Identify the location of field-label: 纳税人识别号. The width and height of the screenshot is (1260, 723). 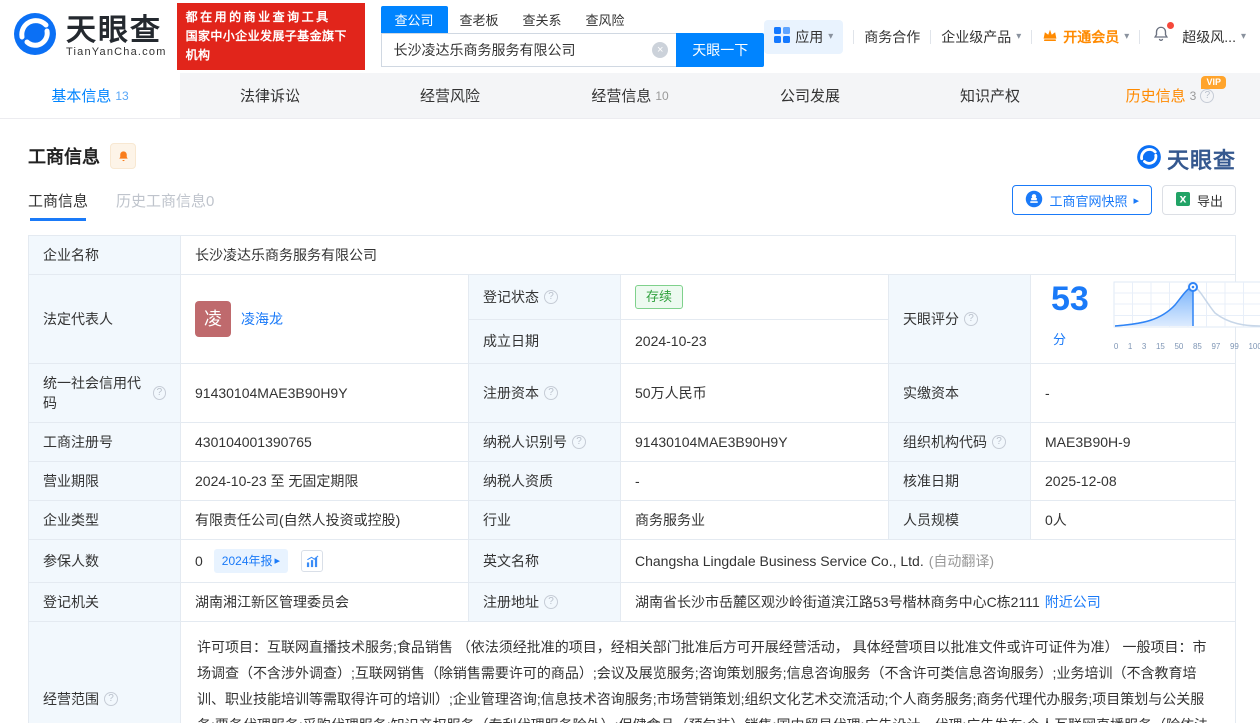
(525, 442).